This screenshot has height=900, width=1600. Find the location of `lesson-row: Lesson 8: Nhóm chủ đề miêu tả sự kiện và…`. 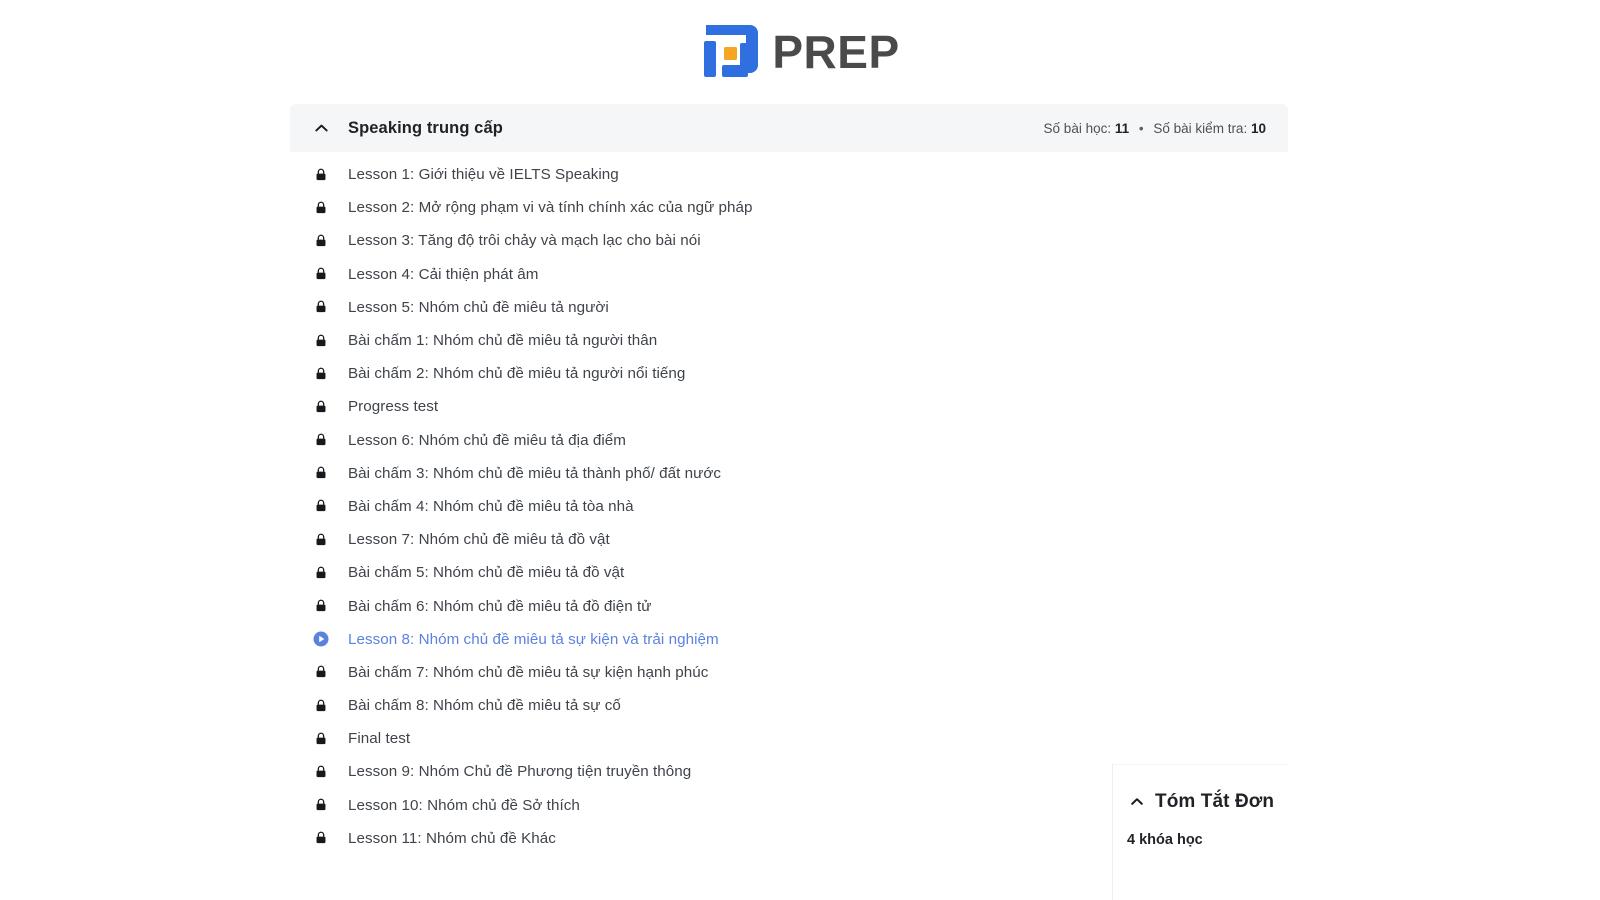

lesson-row: Lesson 8: Nhóm chủ đề miêu tả sự kiện và… is located at coordinates (789, 639).